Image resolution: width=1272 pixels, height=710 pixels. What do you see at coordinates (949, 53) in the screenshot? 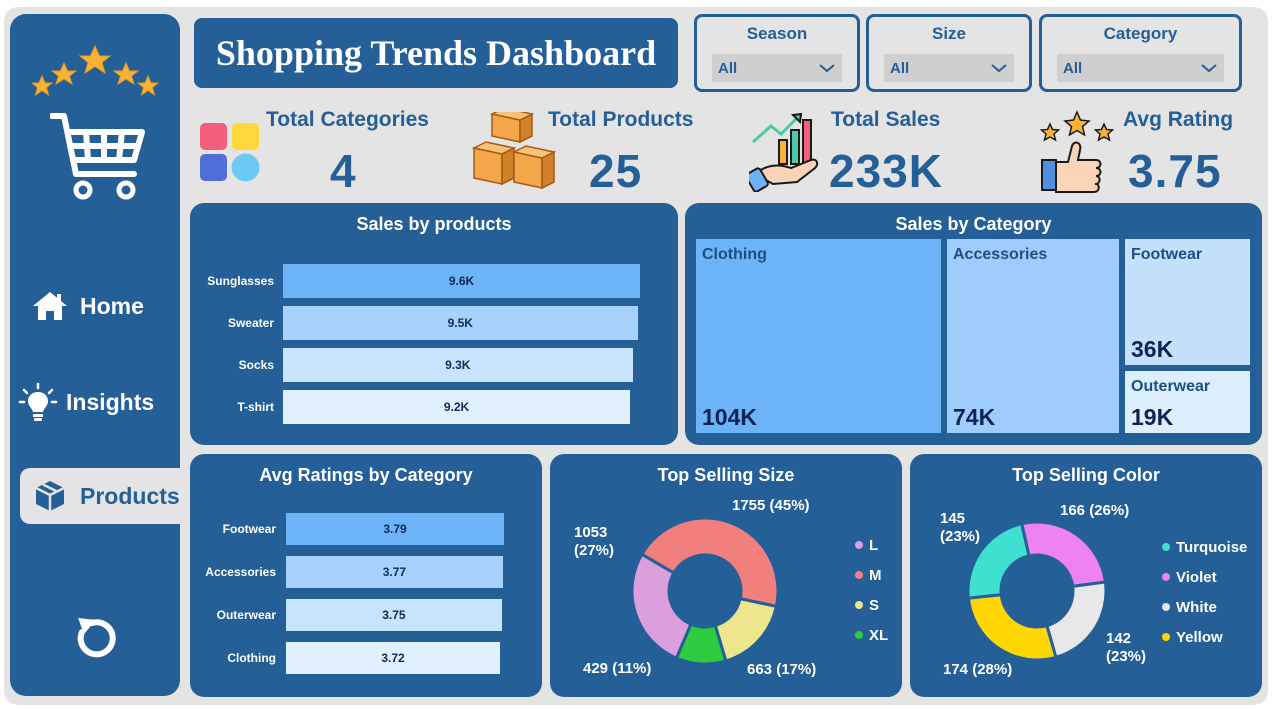
I see `size-slicer: Size All` at bounding box center [949, 53].